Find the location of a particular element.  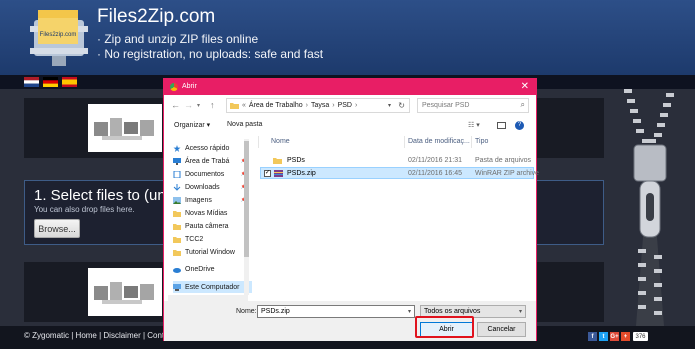

nav-pane-vertical-scrollbar is located at coordinates (246, 217).